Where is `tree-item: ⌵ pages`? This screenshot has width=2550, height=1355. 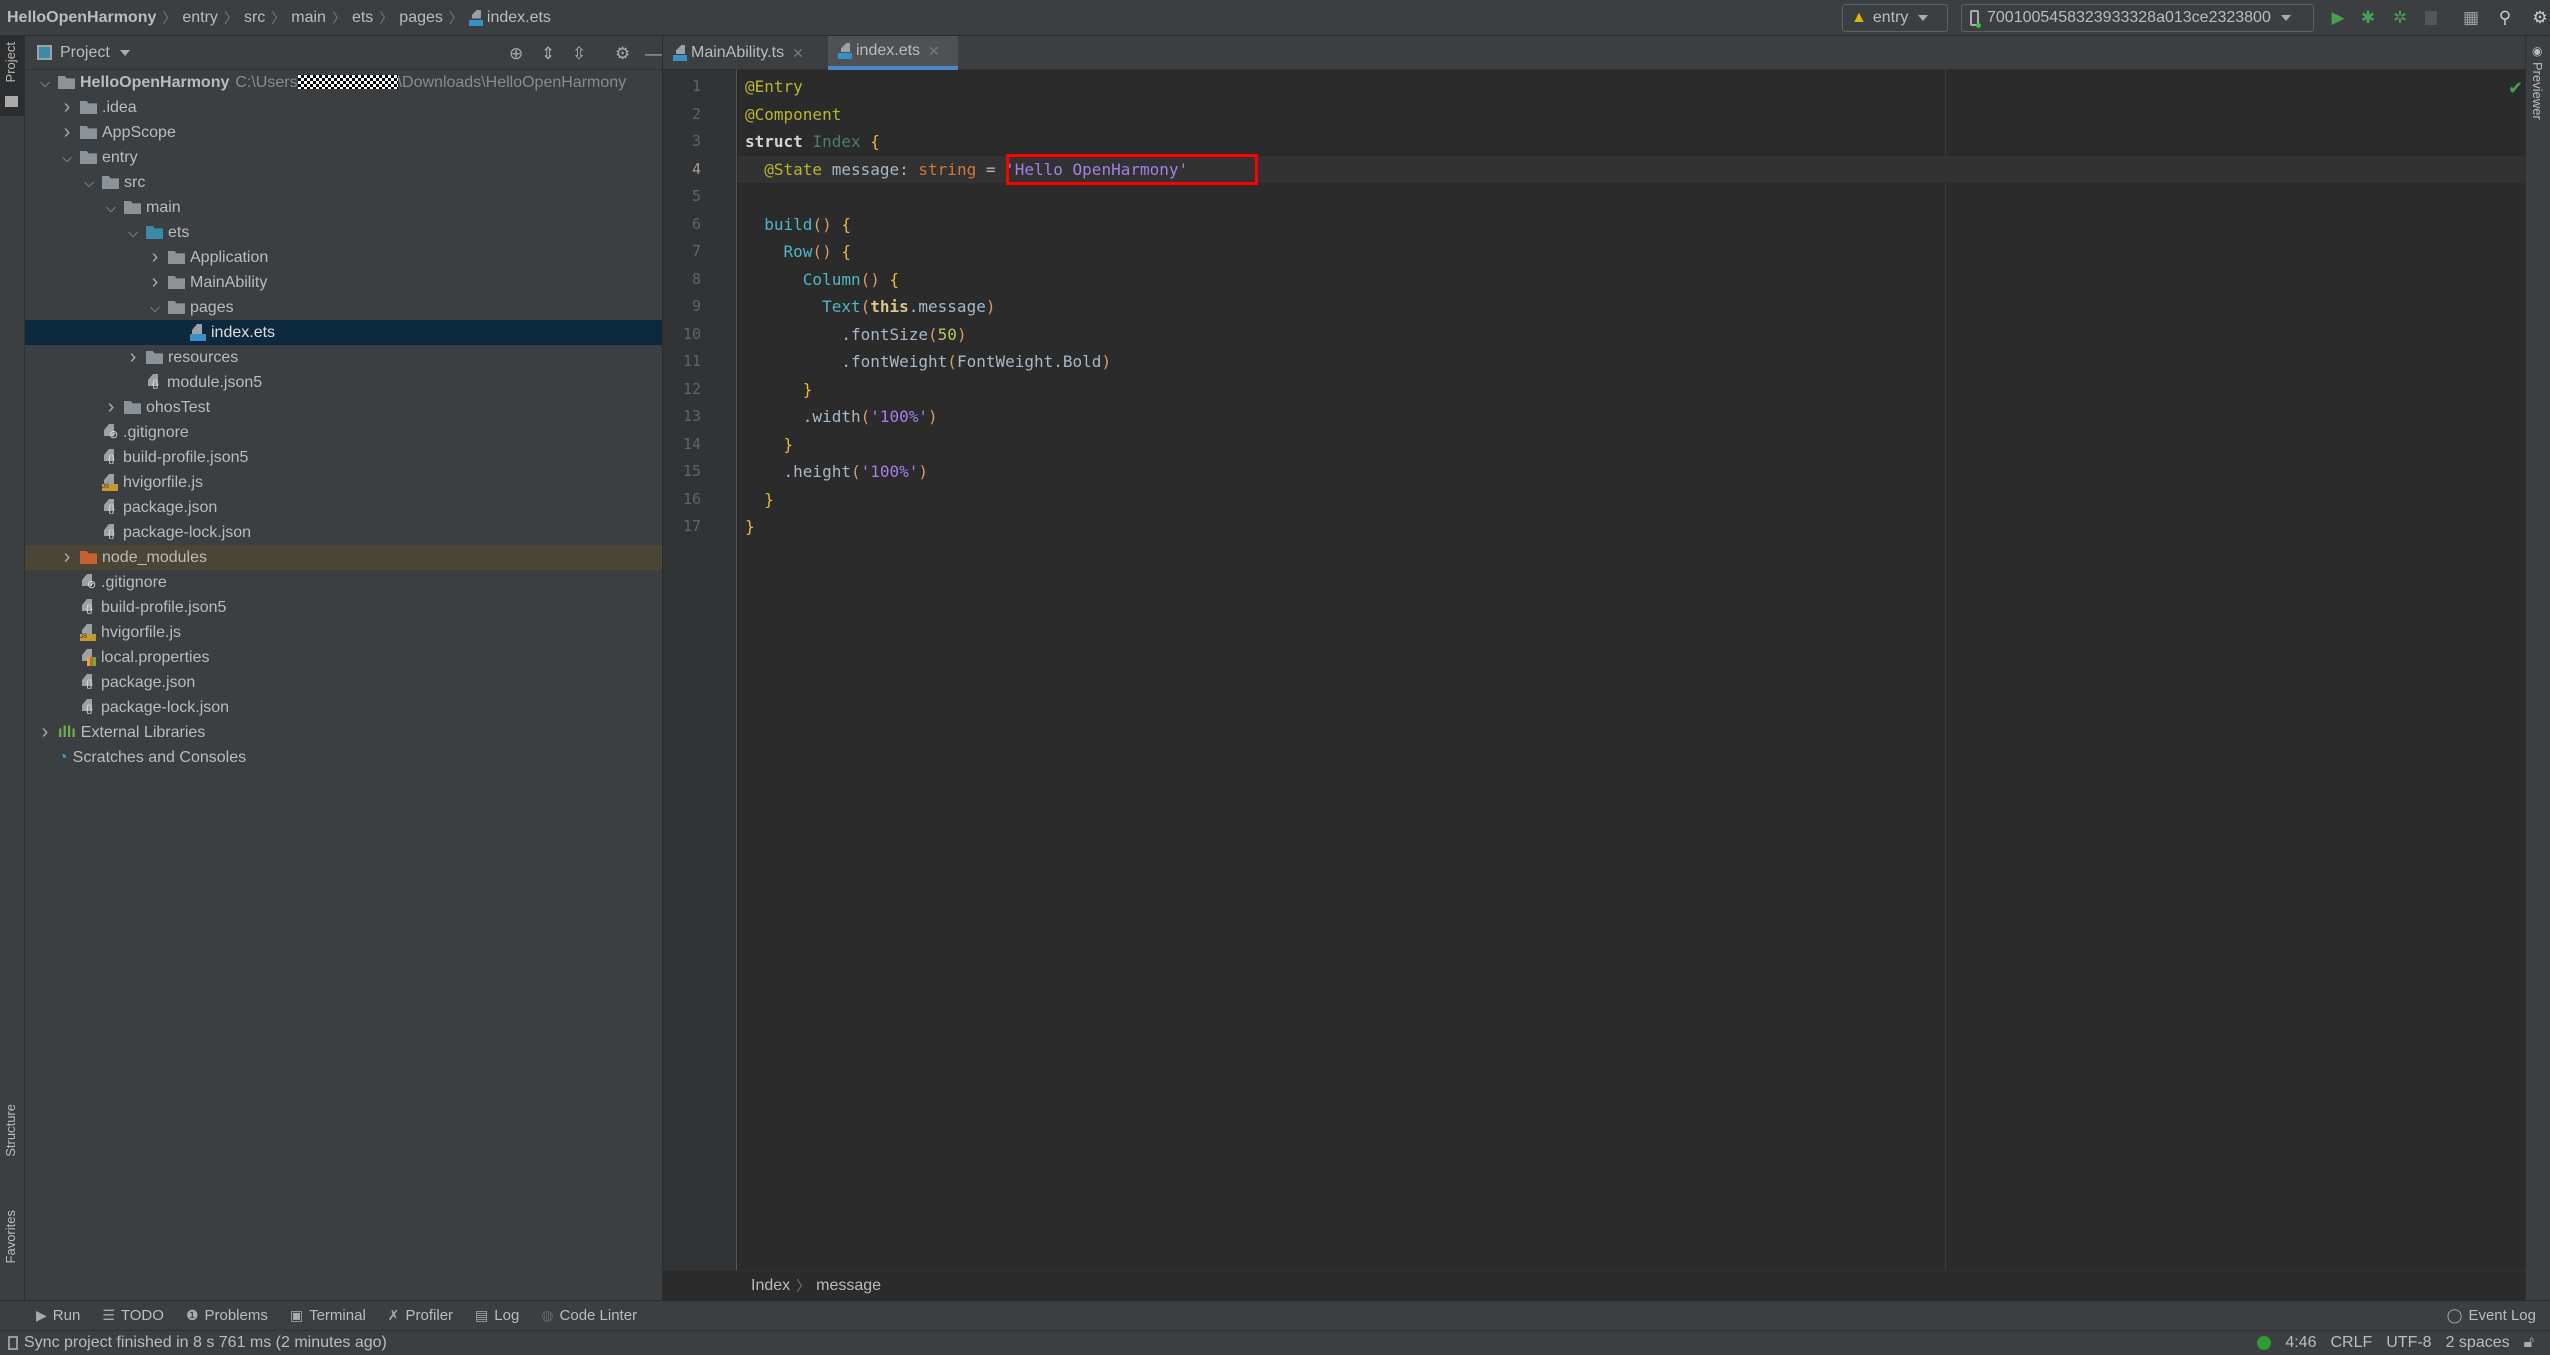
tree-item: ⌵ pages is located at coordinates (343, 307).